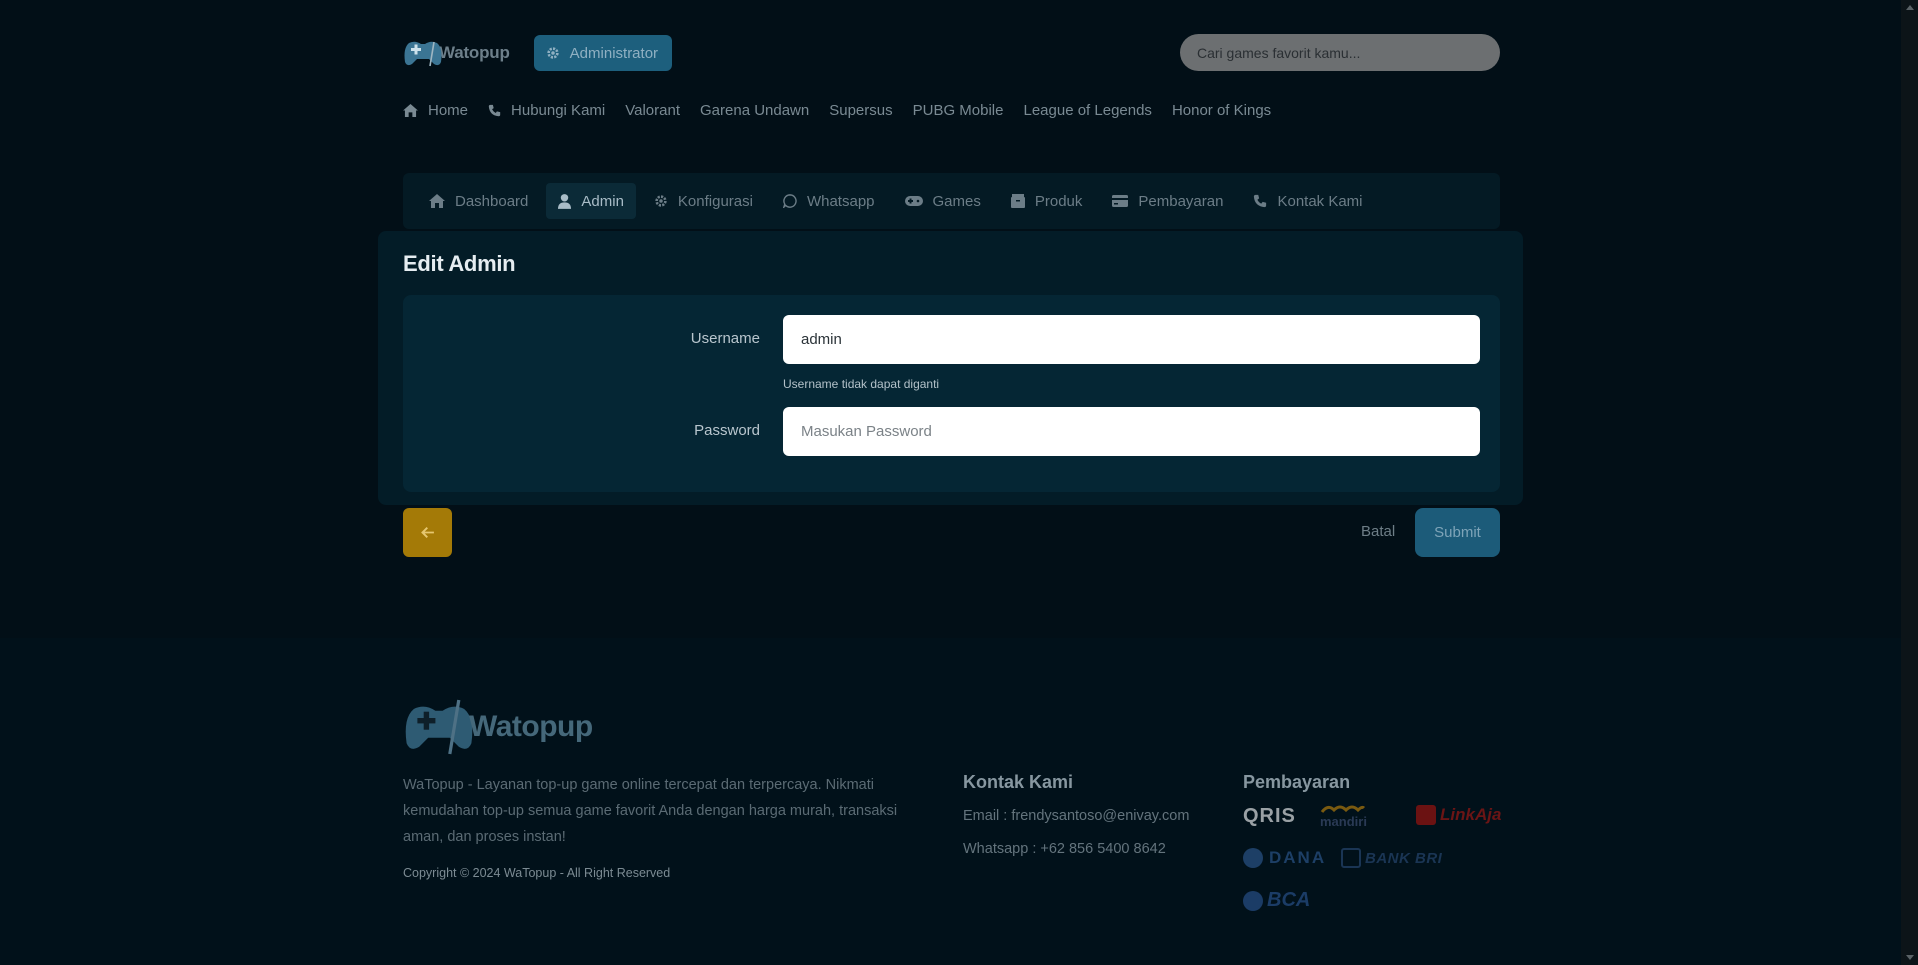 The image size is (1918, 965). What do you see at coordinates (861, 384) in the screenshot?
I see `username-help-text: Username tidak dapat diganti` at bounding box center [861, 384].